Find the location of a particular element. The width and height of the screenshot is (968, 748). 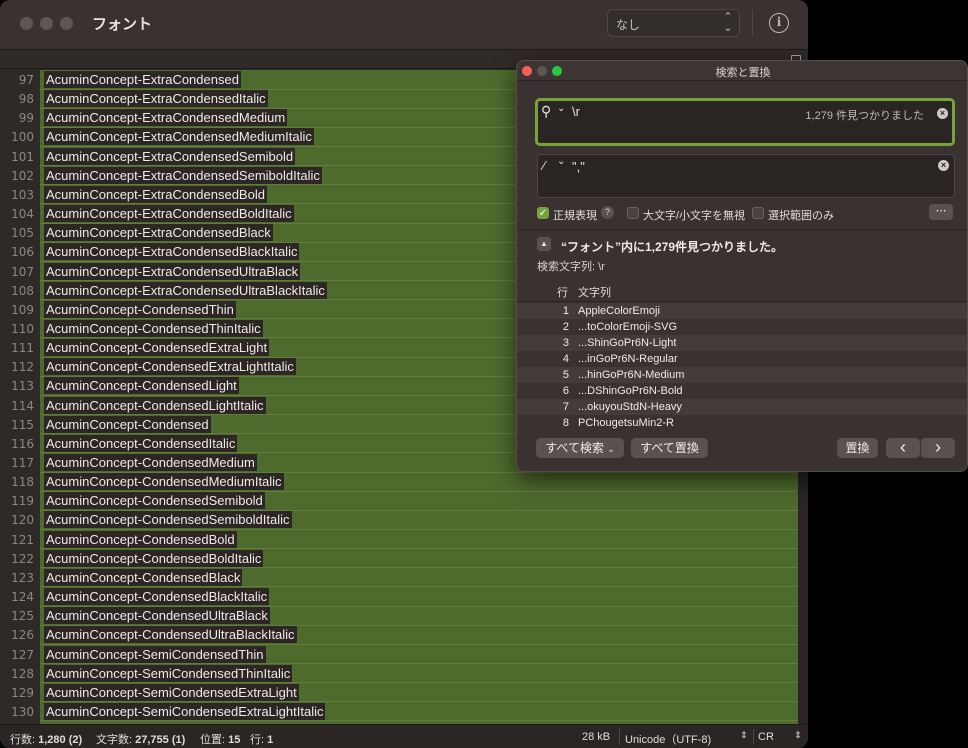

line-text: AcuminConcept-SemiCondensedThinItalic is located at coordinates (168, 673).